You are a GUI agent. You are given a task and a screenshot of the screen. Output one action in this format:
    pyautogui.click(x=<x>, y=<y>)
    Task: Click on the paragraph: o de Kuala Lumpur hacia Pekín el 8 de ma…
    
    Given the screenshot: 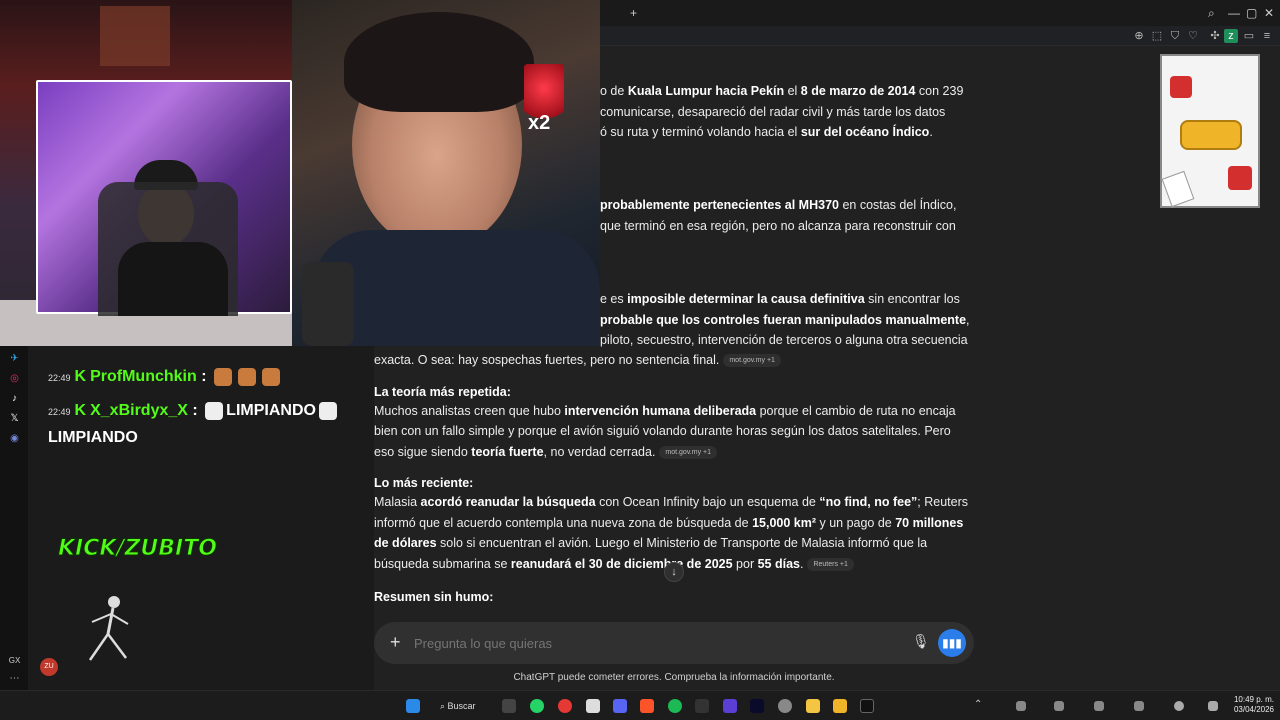 What is the action you would take?
    pyautogui.click(x=782, y=91)
    